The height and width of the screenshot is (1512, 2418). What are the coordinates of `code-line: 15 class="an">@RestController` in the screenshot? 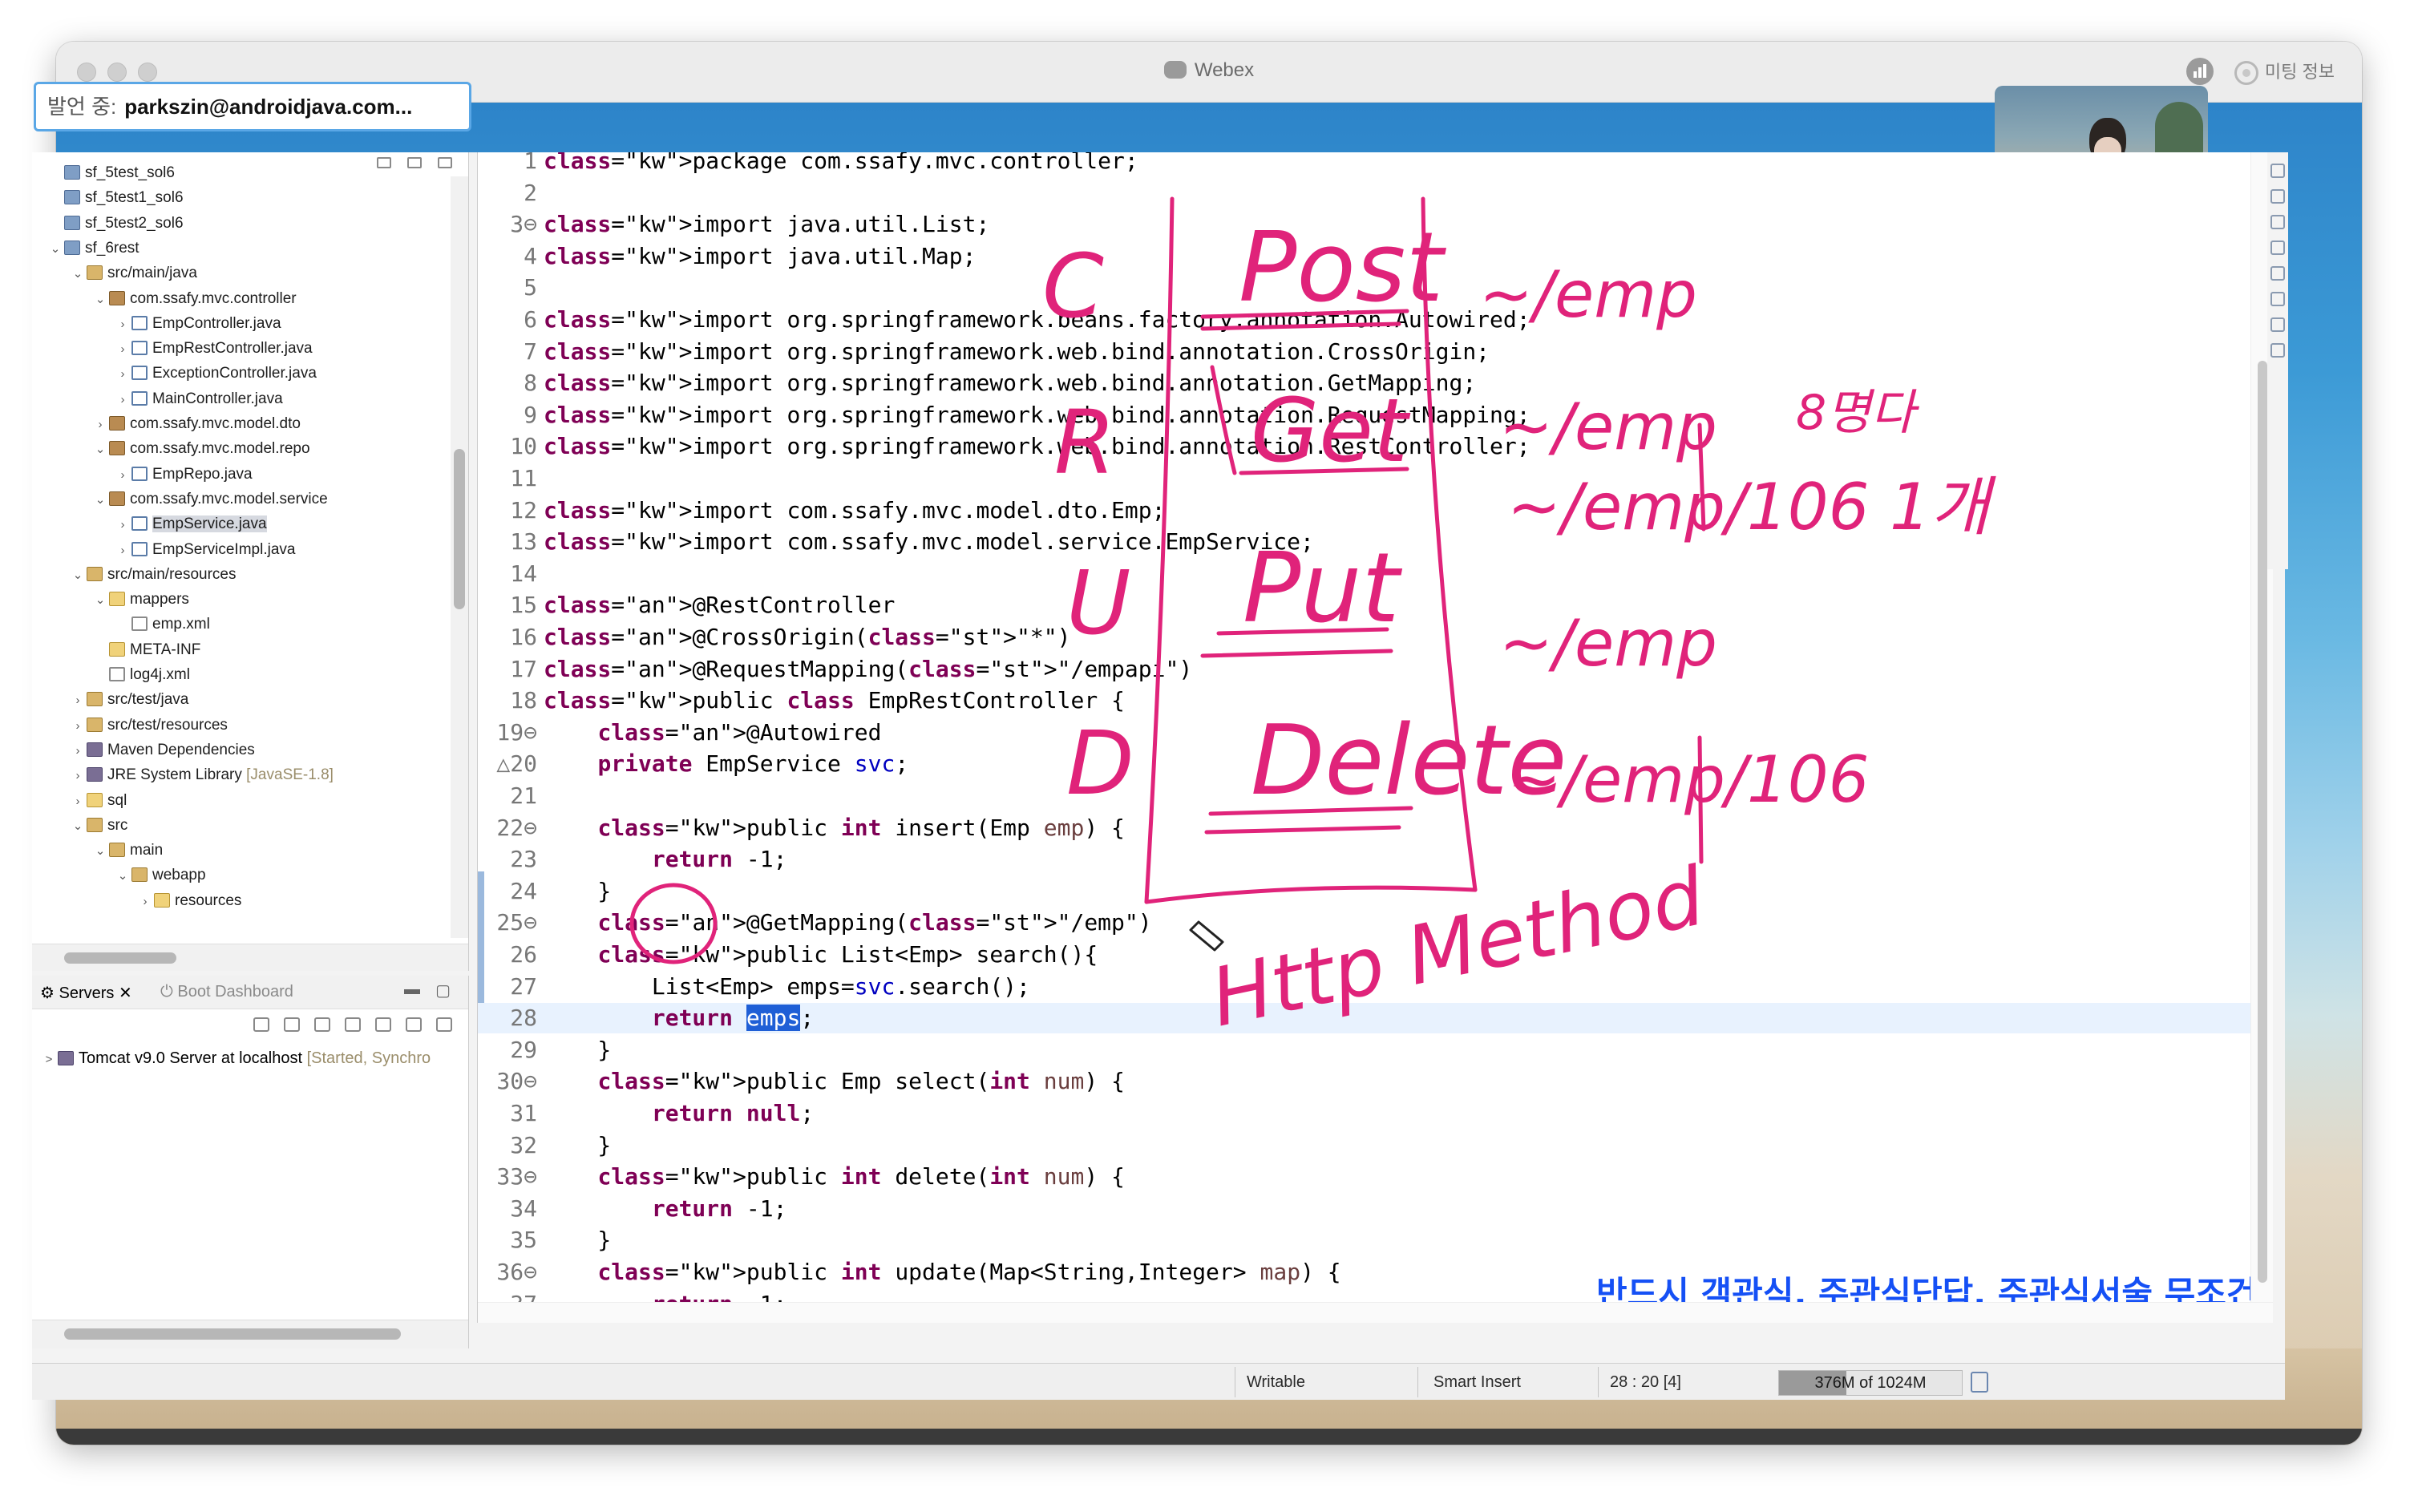 It's located at (1375, 605).